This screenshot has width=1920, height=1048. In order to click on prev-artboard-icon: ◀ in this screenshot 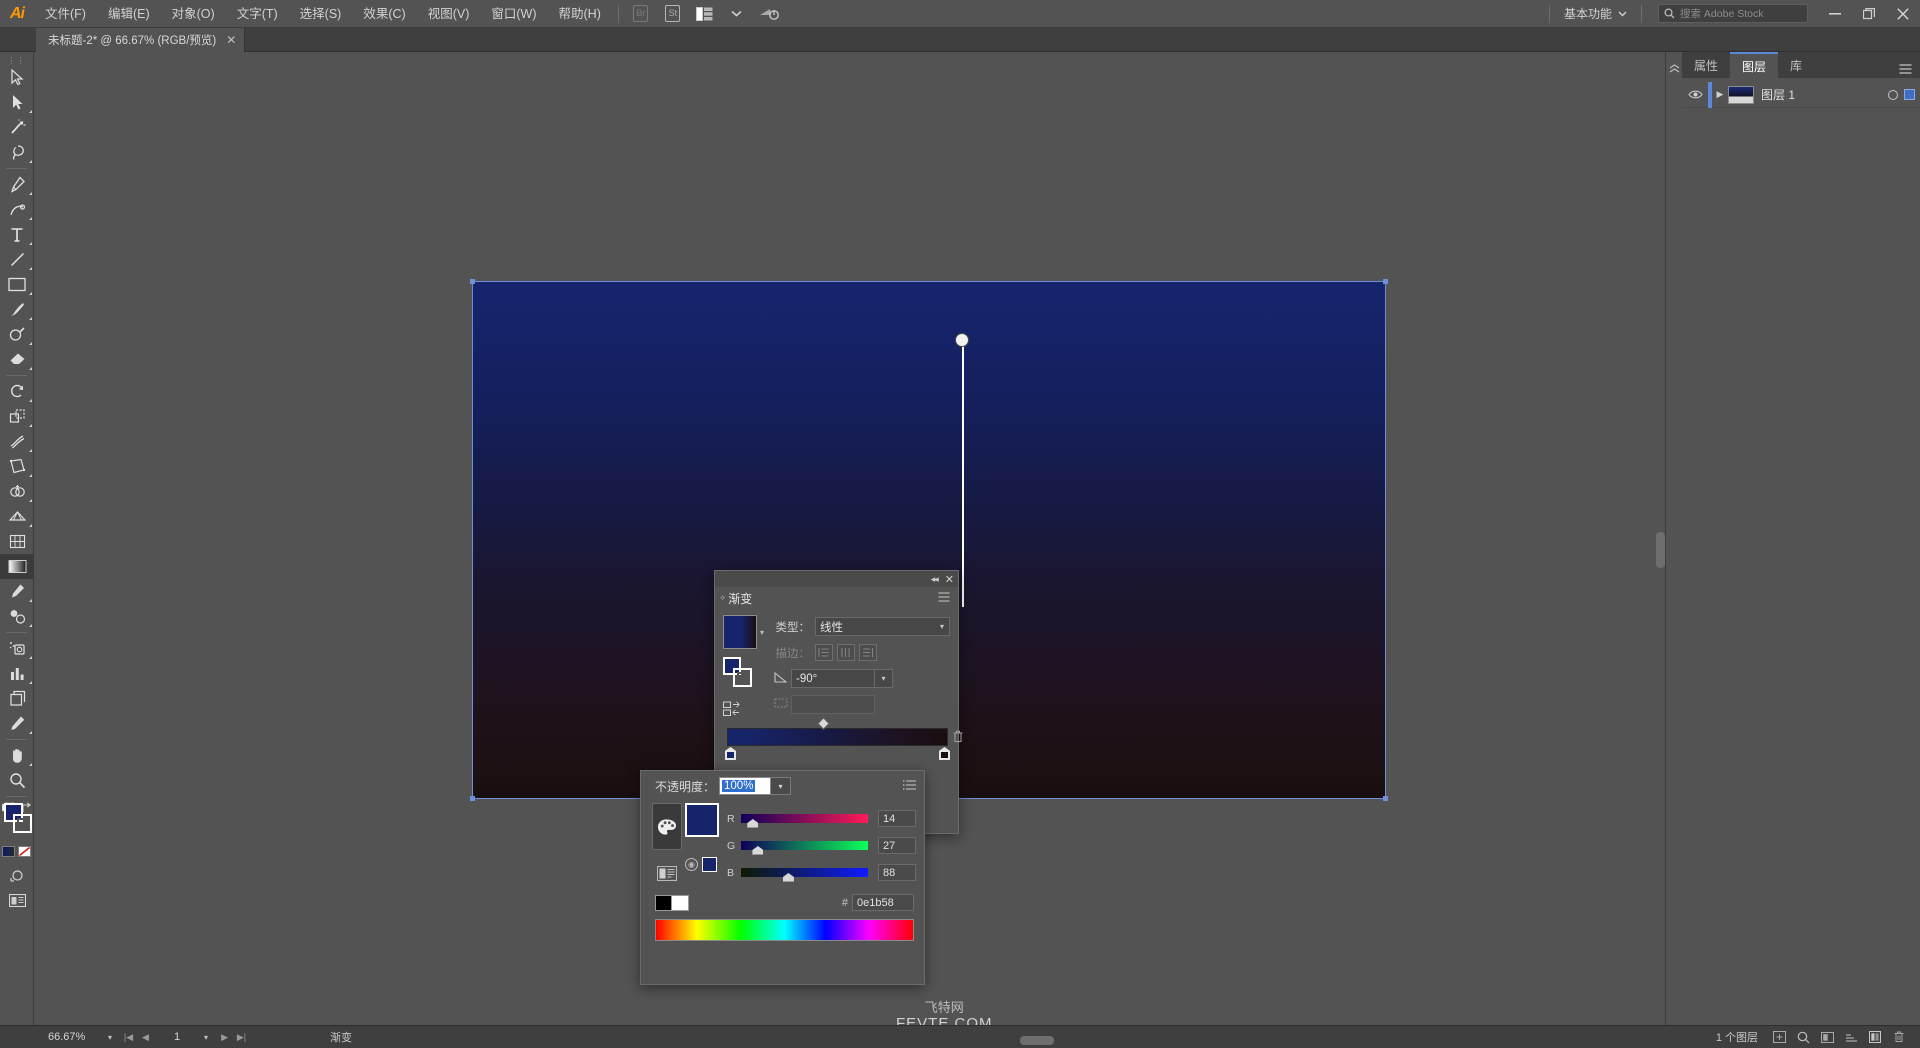, I will do `click(145, 1037)`.